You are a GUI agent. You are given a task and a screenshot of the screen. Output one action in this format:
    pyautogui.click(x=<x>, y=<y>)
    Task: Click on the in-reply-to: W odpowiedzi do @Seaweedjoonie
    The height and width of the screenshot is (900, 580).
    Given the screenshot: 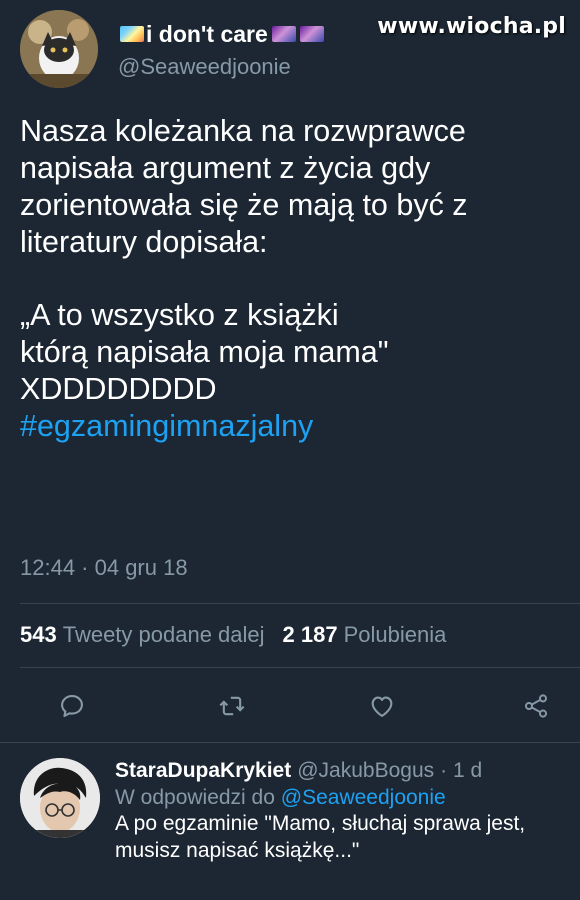 What is the action you would take?
    pyautogui.click(x=345, y=798)
    